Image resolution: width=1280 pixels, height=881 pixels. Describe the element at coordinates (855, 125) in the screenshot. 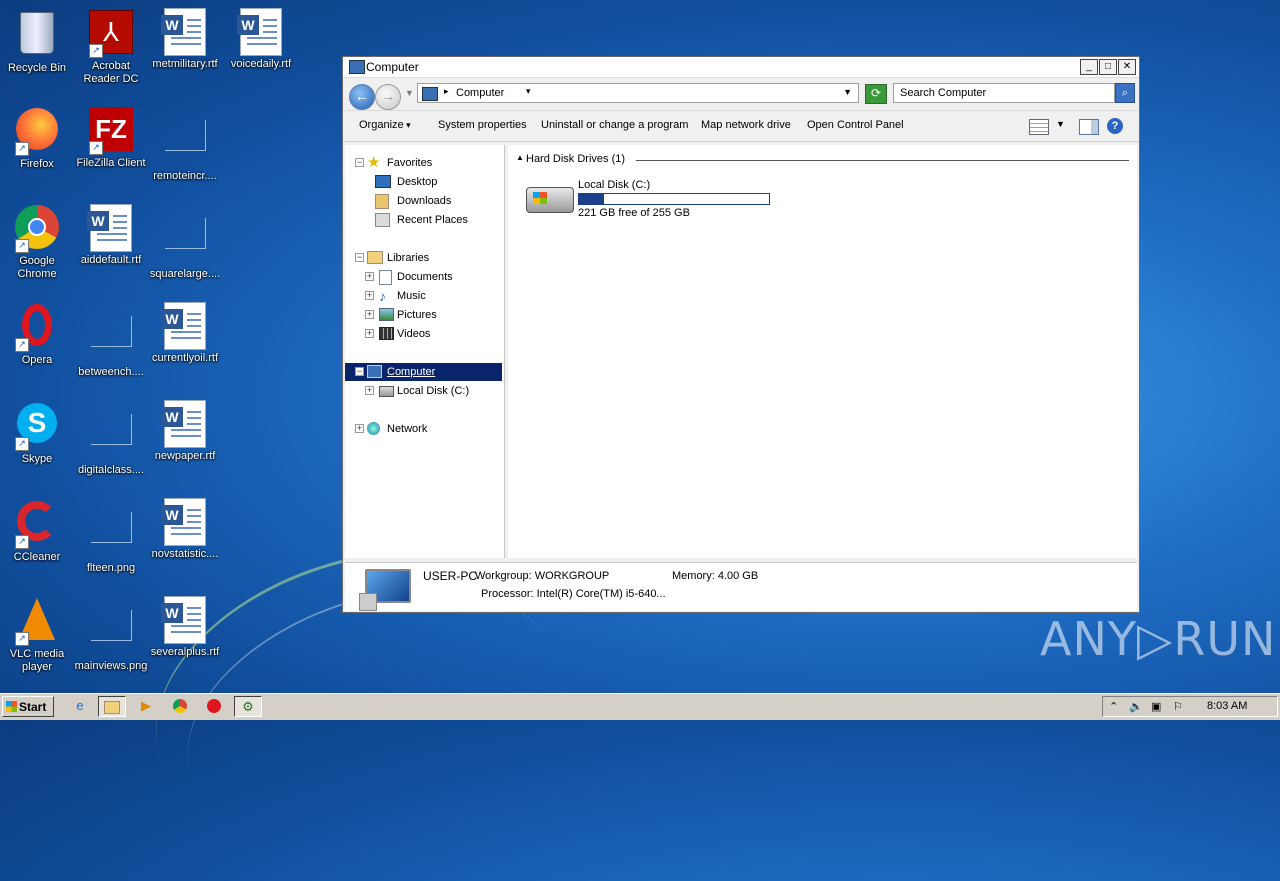

I see `open-control-panel-button: Open Control Panel` at that location.